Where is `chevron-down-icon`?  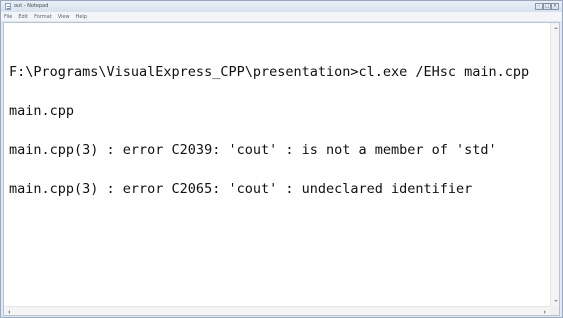
chevron-down-icon is located at coordinates (556, 301).